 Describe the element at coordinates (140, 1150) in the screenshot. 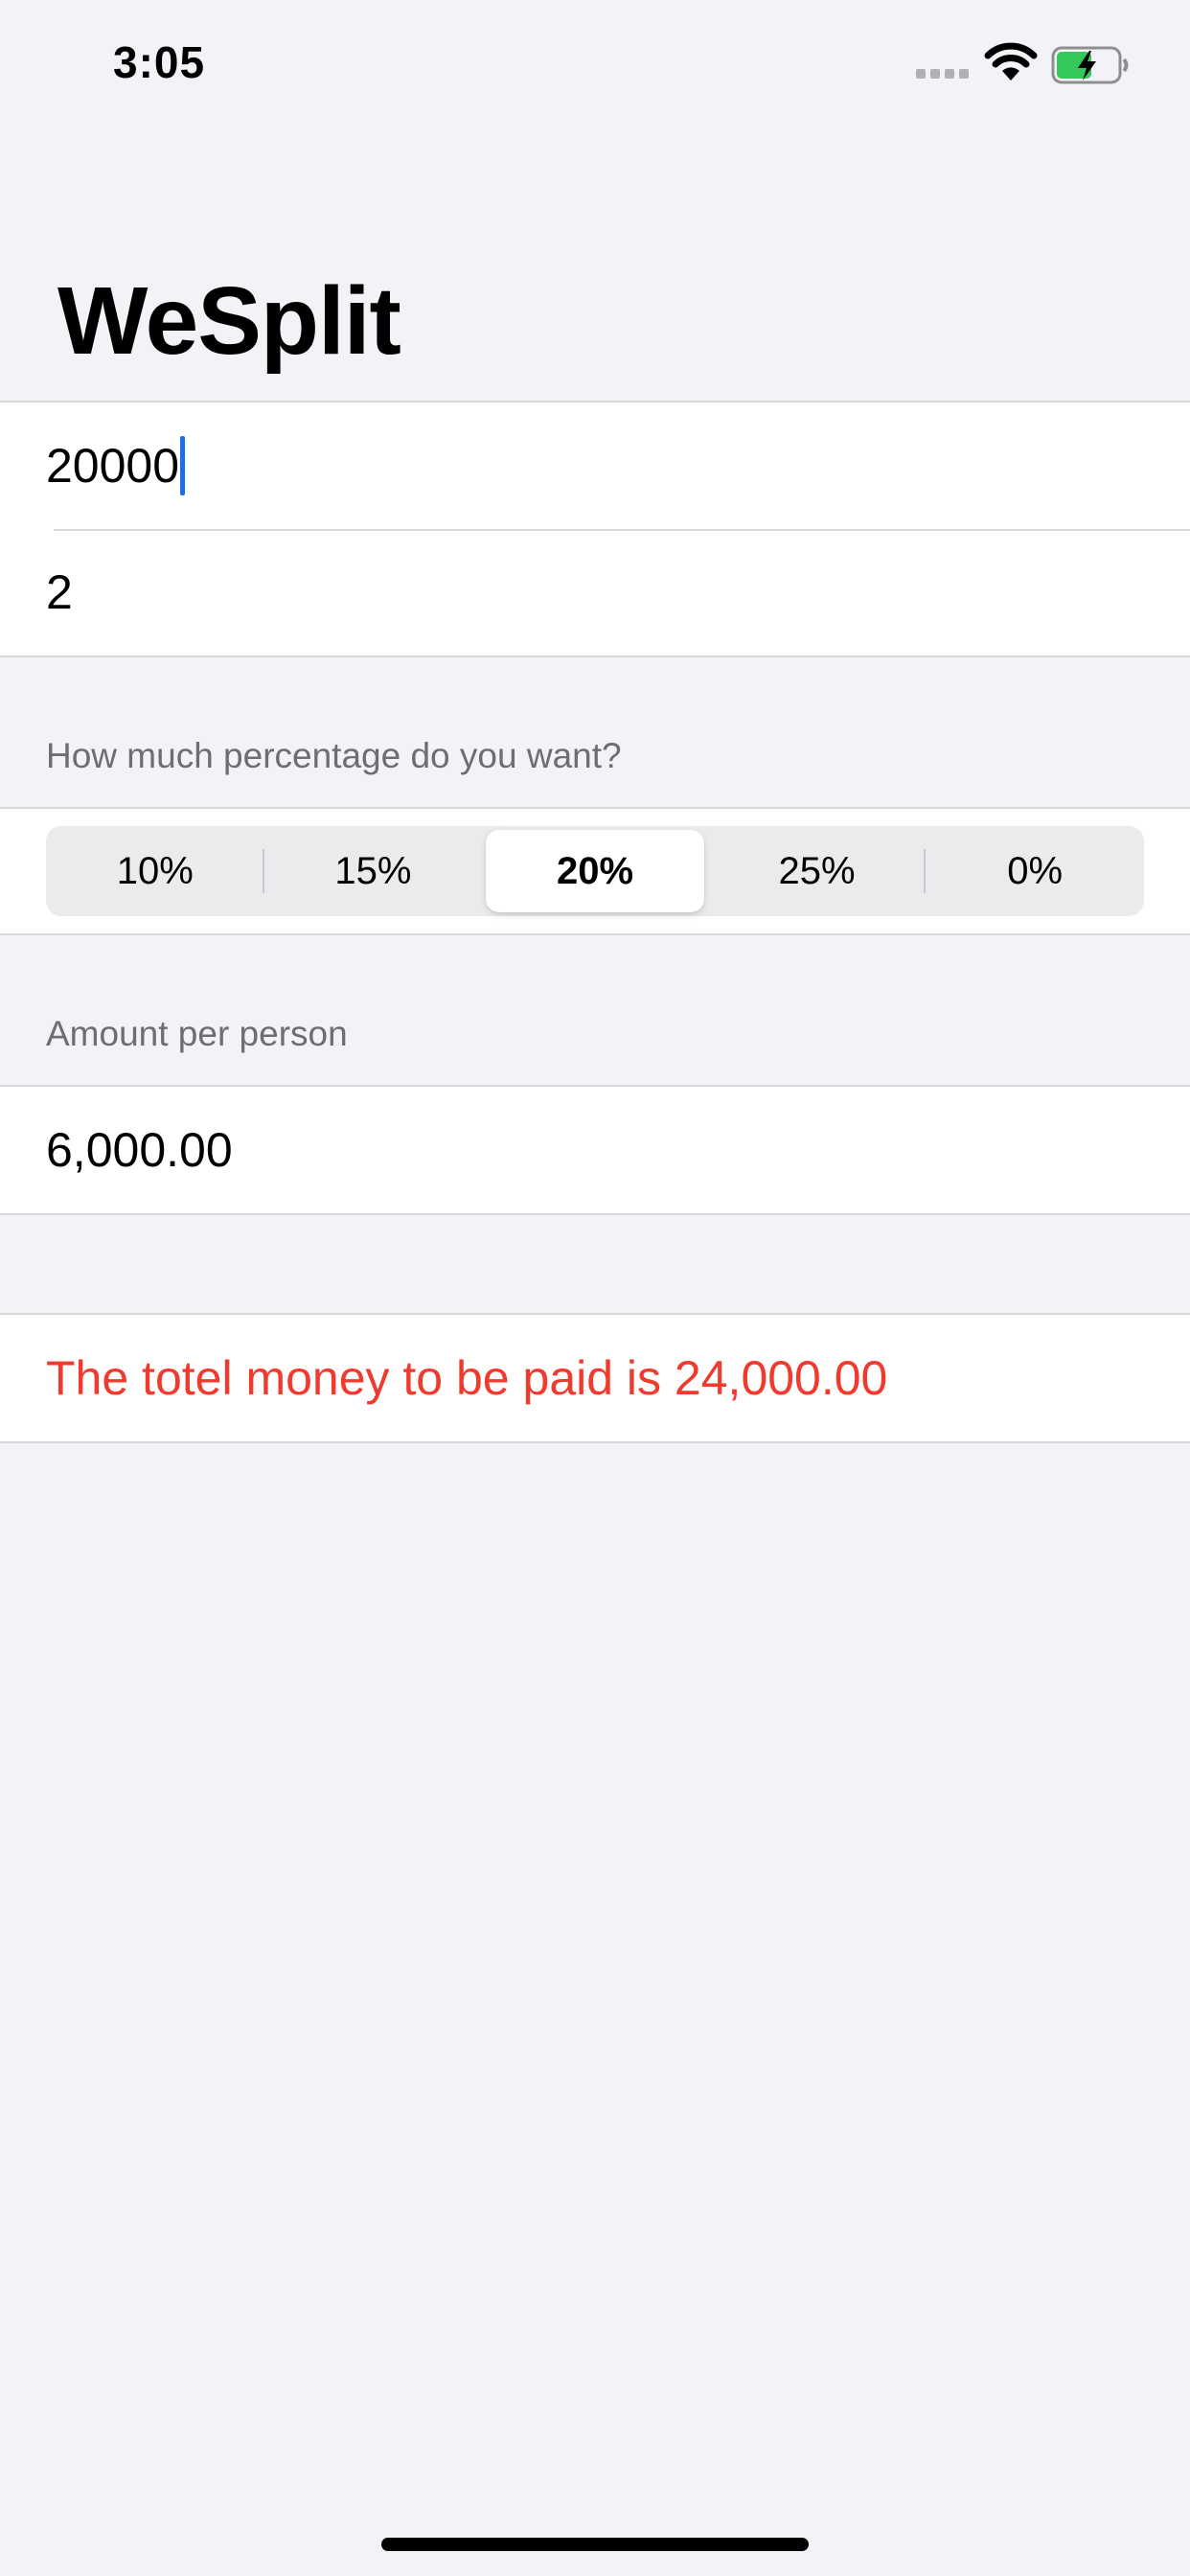

I see `amount-per-person-value: 6,000.00` at that location.